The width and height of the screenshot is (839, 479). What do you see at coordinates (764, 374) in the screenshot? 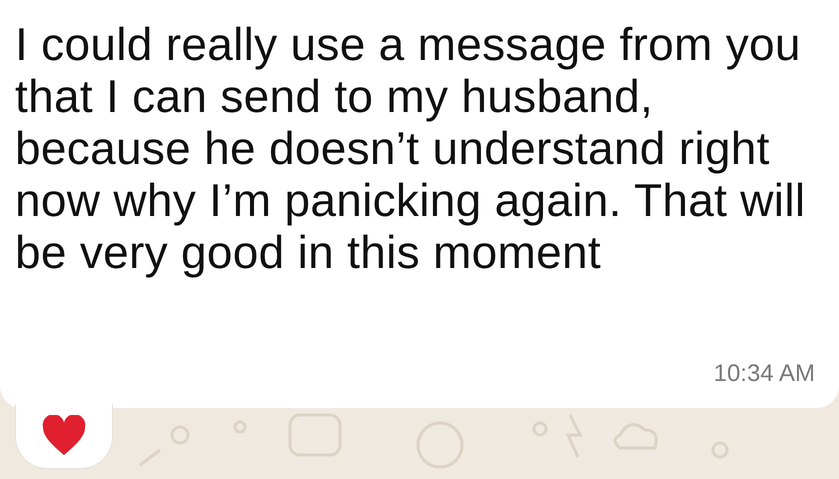
I see `message-time: 10:34 AM` at bounding box center [764, 374].